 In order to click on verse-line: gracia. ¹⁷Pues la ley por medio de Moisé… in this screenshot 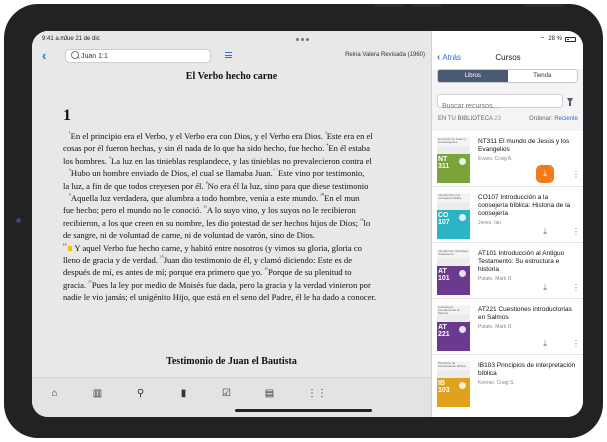, I will do `click(247, 285)`.